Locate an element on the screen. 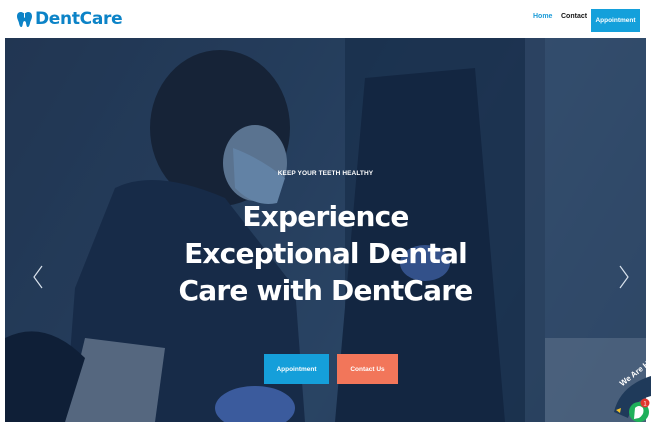 The image size is (651, 425). chevron-left-icon is located at coordinates (38, 277).